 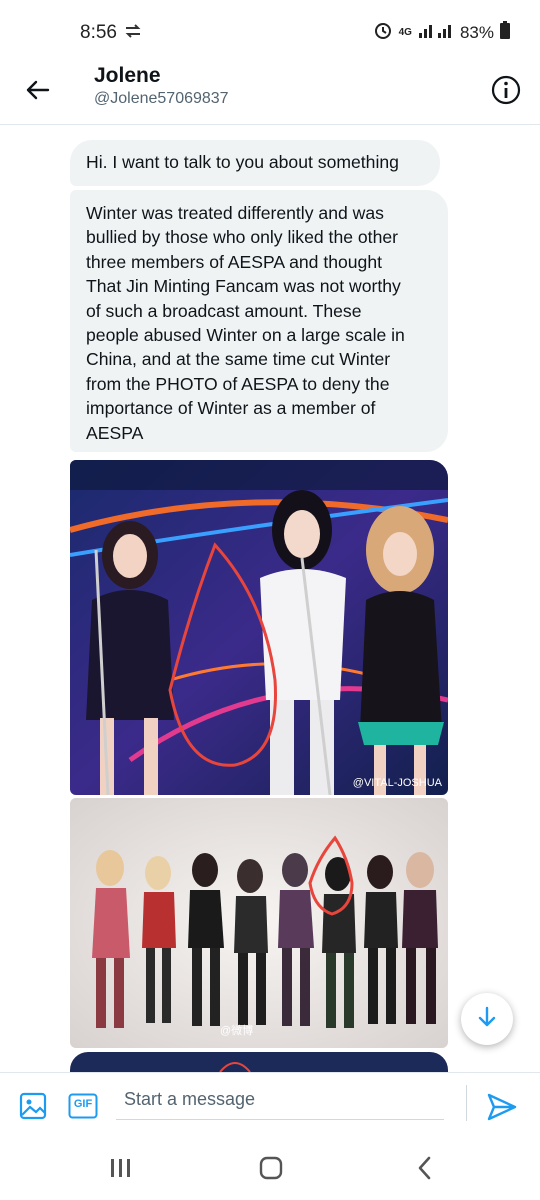 I want to click on status-time: 8:56, so click(x=98, y=32).